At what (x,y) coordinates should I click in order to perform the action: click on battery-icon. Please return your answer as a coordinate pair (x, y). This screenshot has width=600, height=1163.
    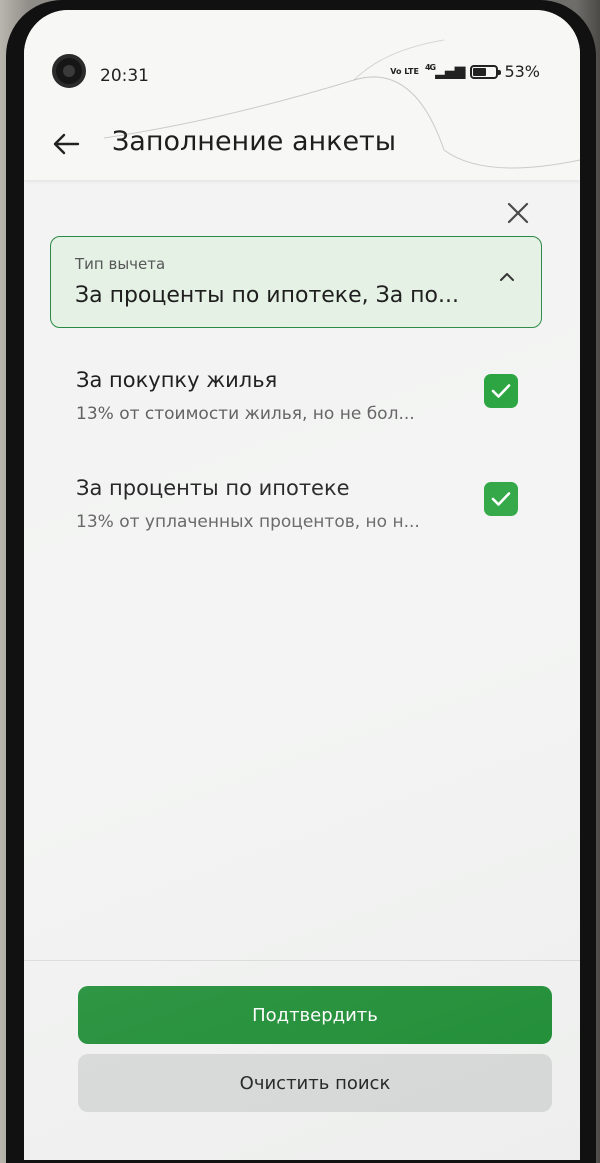
    Looking at the image, I should click on (486, 71).